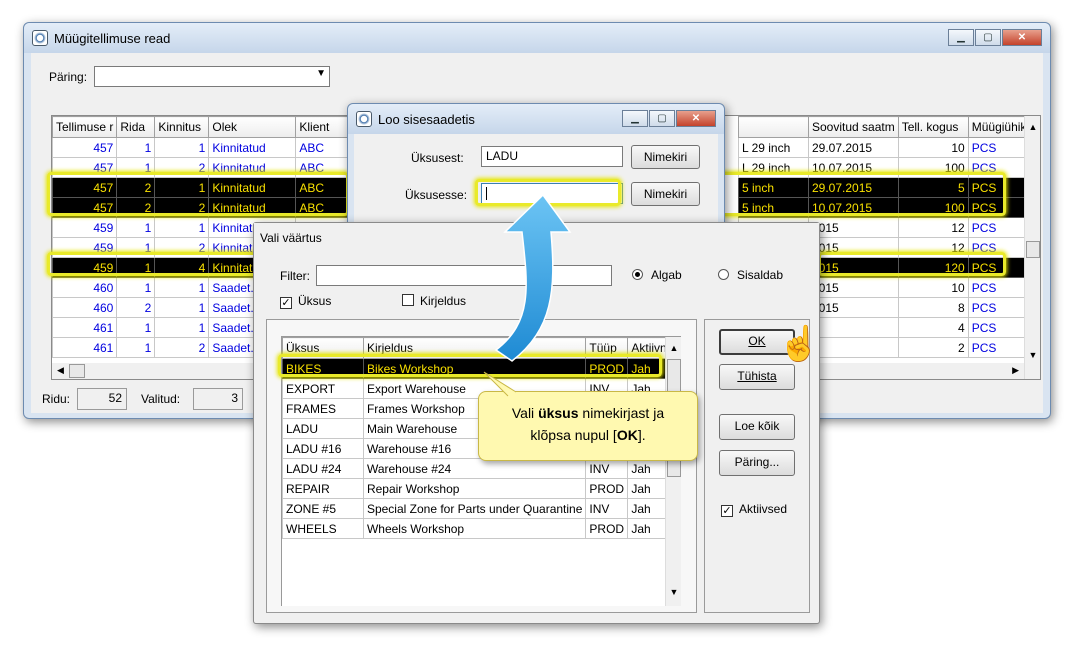  What do you see at coordinates (1015, 370) in the screenshot?
I see `scroll-right-icon: ▶` at bounding box center [1015, 370].